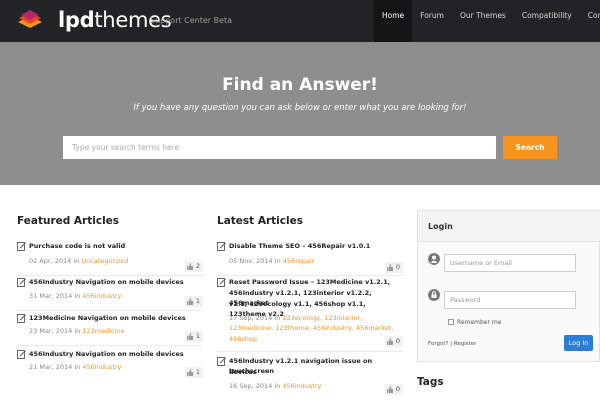  What do you see at coordinates (255, 318) in the screenshot?
I see `article-date: 17 Sep, 2014 in` at bounding box center [255, 318].